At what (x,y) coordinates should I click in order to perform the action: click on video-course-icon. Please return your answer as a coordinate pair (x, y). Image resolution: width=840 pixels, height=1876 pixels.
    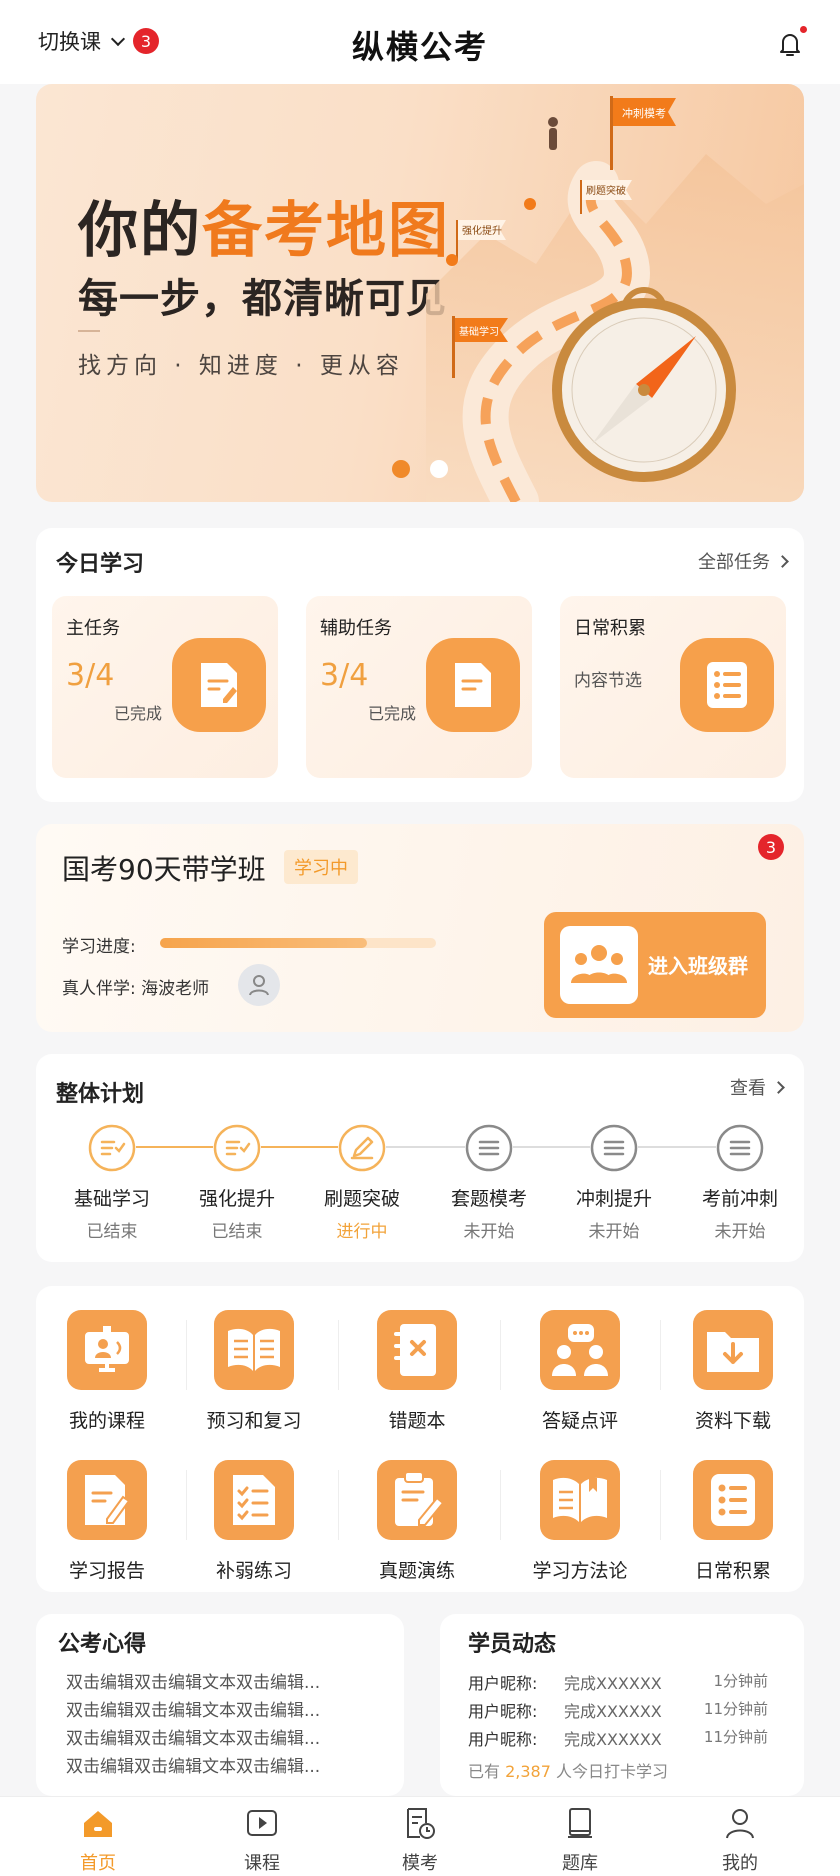
    Looking at the image, I should click on (107, 1350).